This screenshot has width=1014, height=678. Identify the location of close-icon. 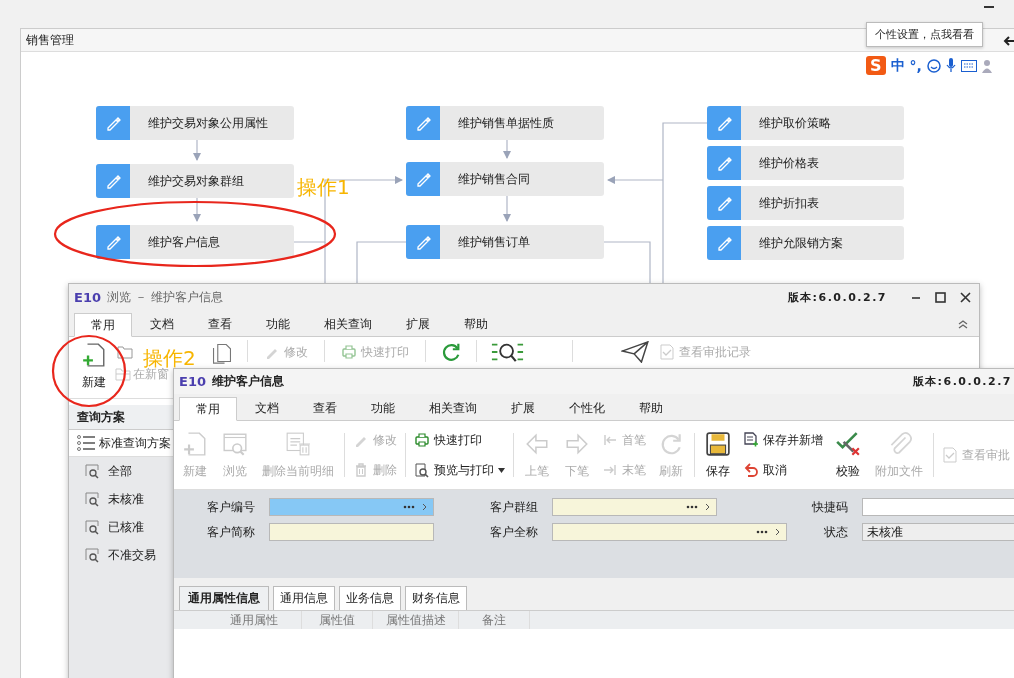
(965, 297).